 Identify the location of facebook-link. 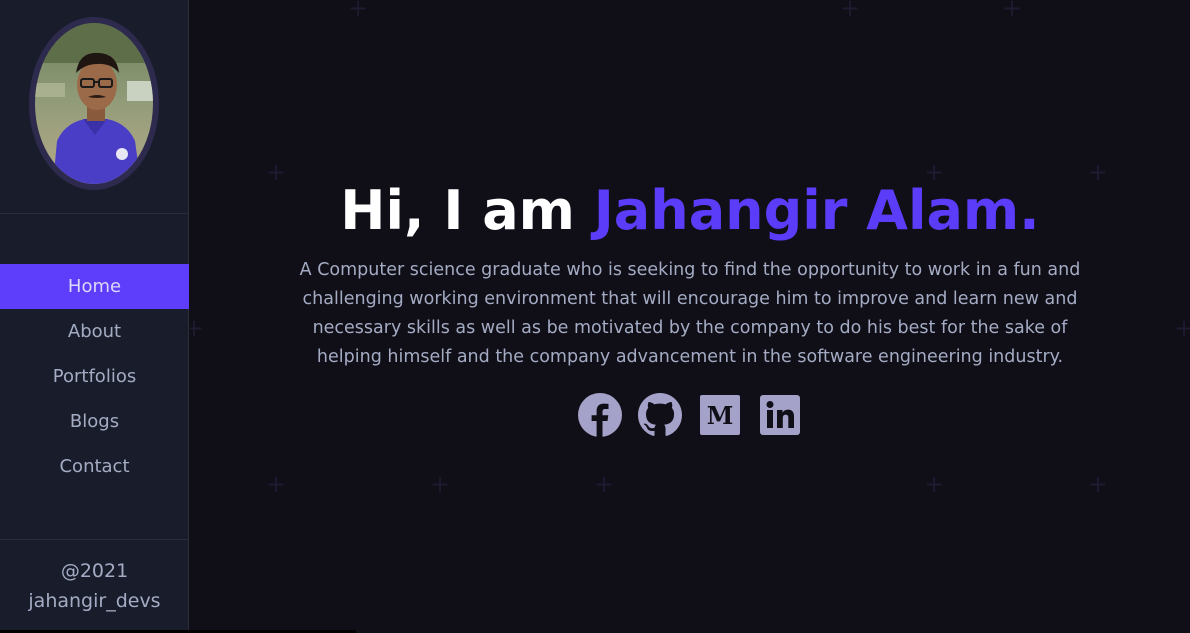
(600, 415).